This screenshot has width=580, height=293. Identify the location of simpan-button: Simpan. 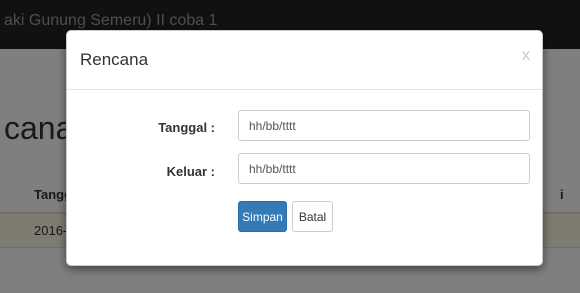
(262, 216).